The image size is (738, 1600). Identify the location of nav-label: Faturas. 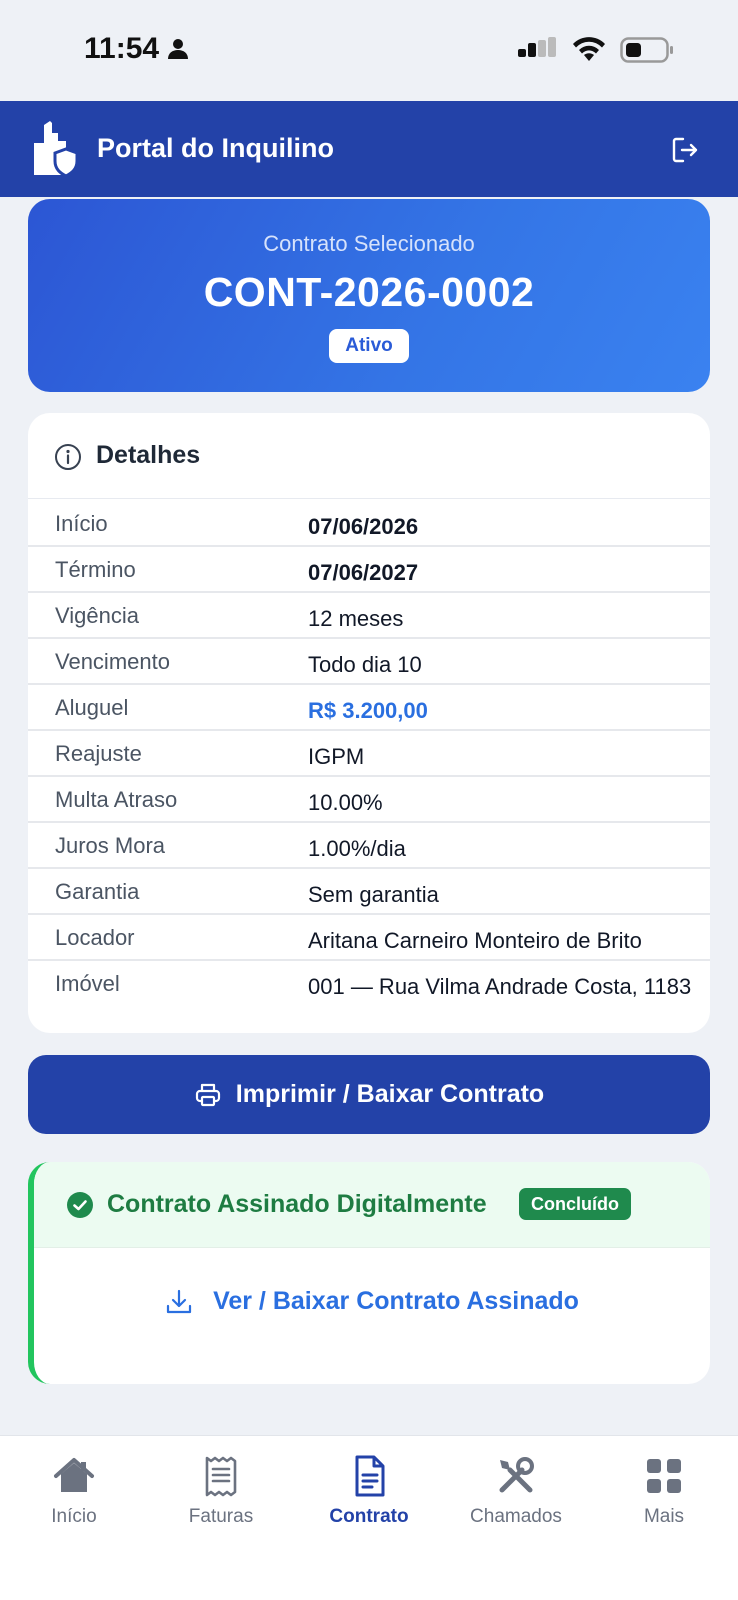
(221, 1516).